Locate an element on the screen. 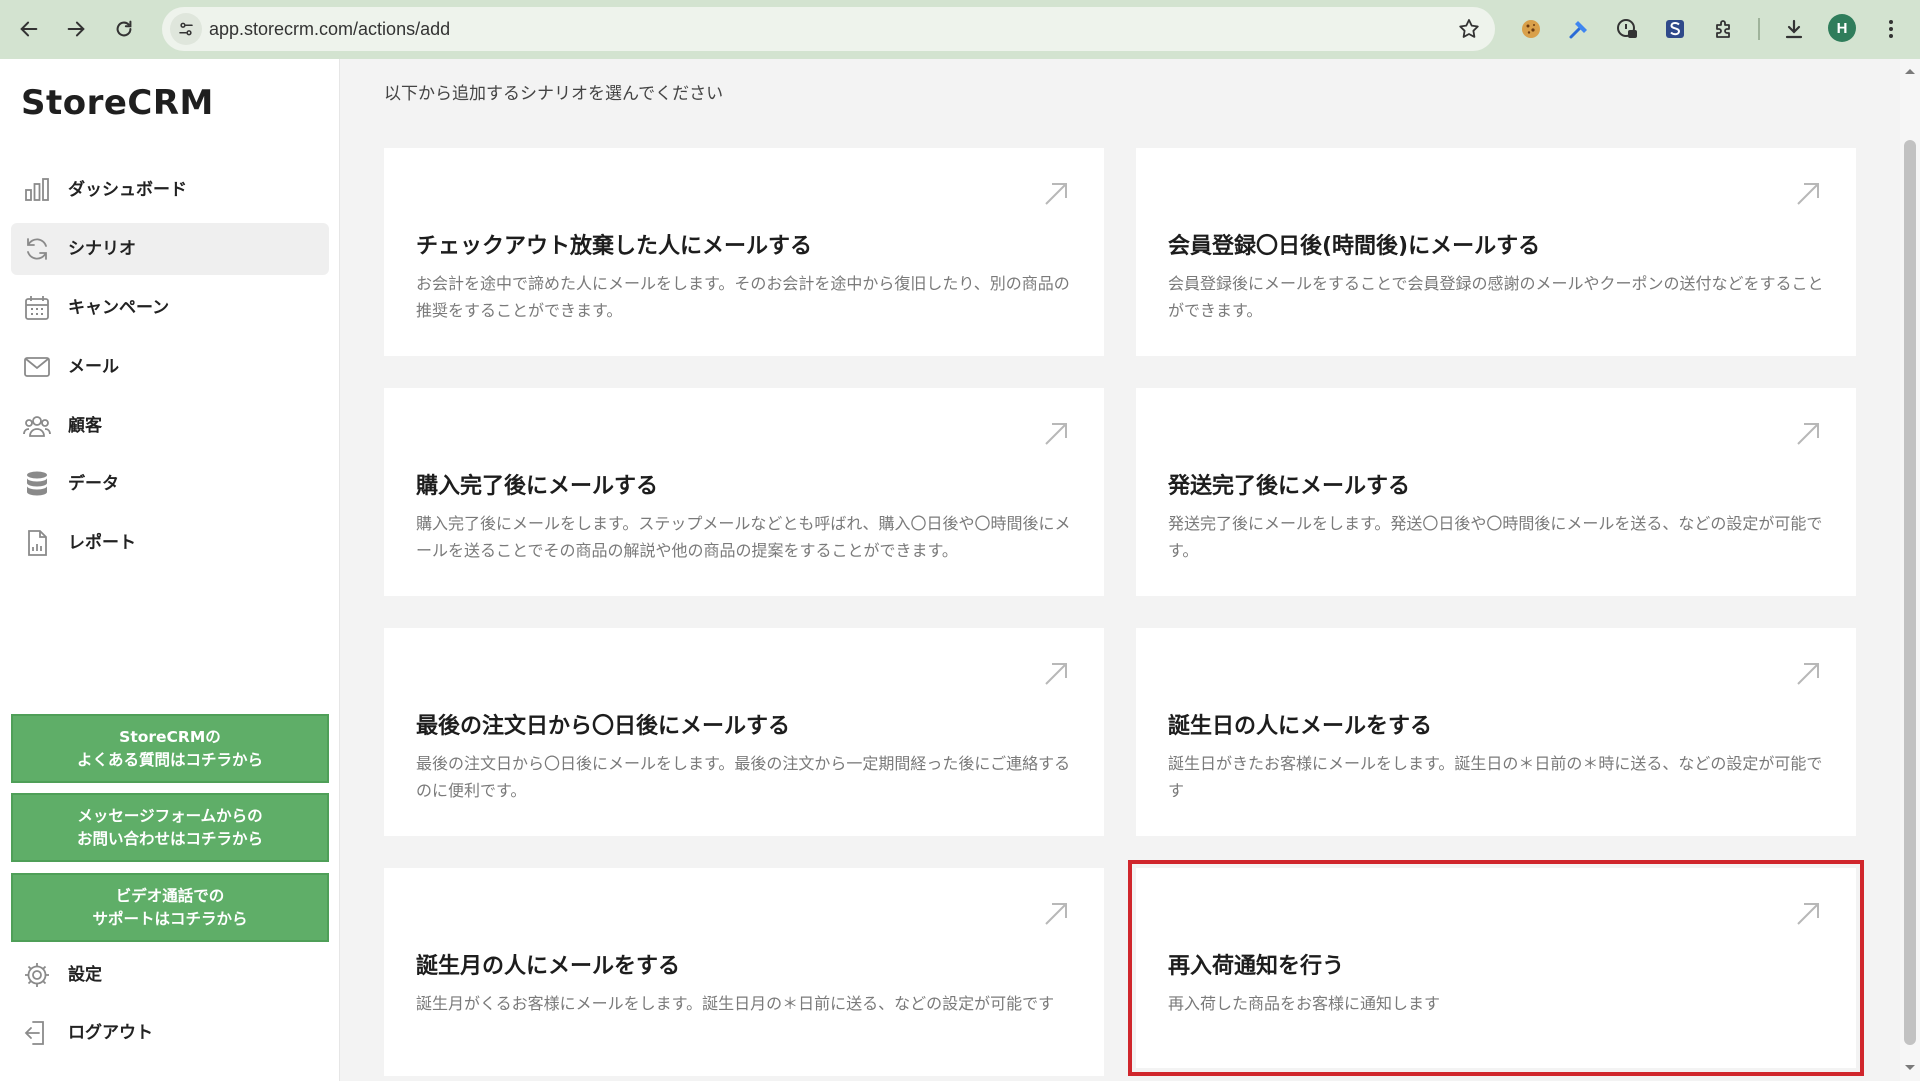  faq-line-1: StoreCRMの is located at coordinates (170, 736).